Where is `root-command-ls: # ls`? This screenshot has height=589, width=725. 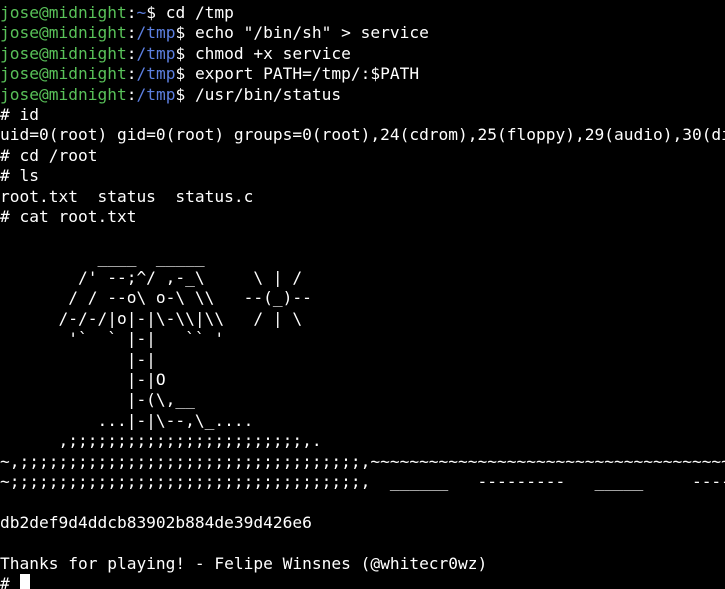
root-command-ls: # ls is located at coordinates (19, 176).